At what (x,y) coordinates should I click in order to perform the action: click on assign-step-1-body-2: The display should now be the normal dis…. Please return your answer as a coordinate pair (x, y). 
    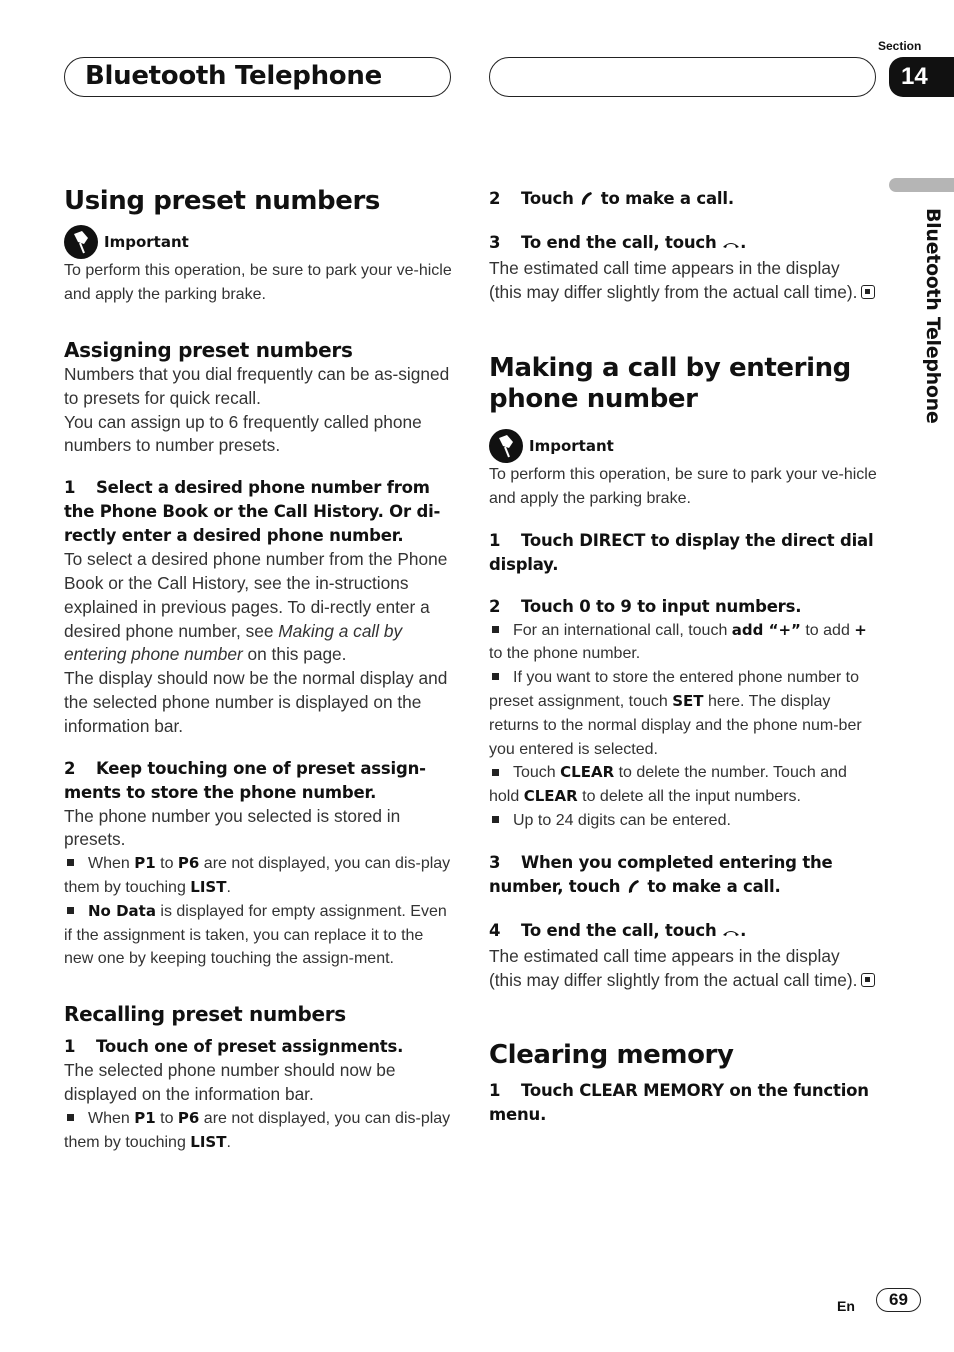
    Looking at the image, I should click on (256, 702).